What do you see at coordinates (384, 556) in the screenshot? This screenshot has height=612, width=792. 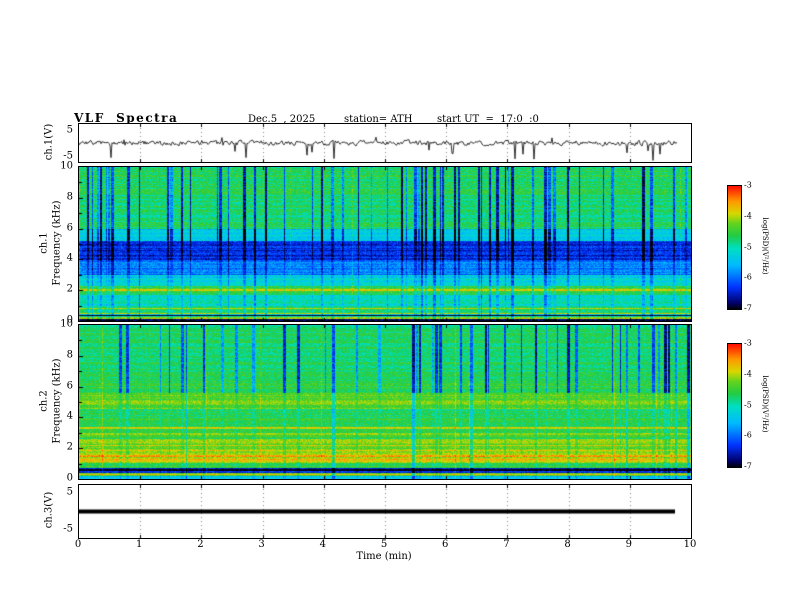 I see `time-axis-label: Time (min)` at bounding box center [384, 556].